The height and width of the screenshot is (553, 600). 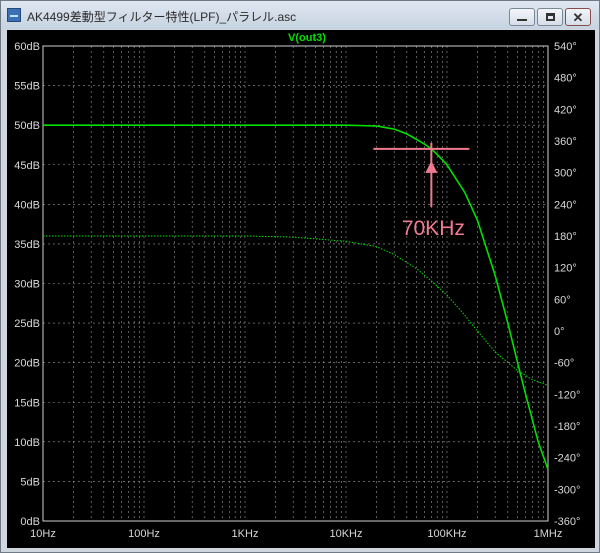 What do you see at coordinates (565, 269) in the screenshot?
I see `right-tick-label: 120°` at bounding box center [565, 269].